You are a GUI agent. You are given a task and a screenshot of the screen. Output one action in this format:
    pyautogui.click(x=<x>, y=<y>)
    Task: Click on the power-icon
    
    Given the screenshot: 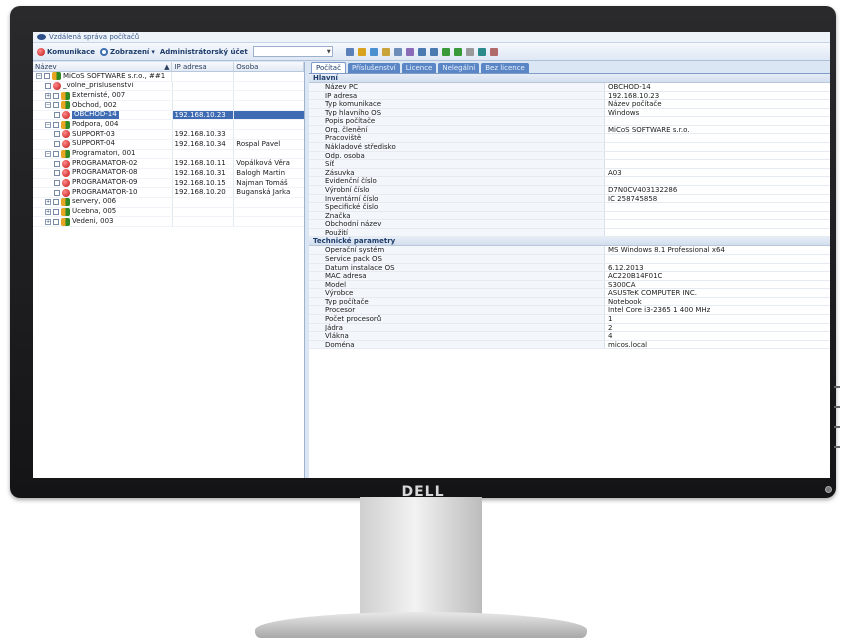 What is the action you would take?
    pyautogui.click(x=481, y=51)
    